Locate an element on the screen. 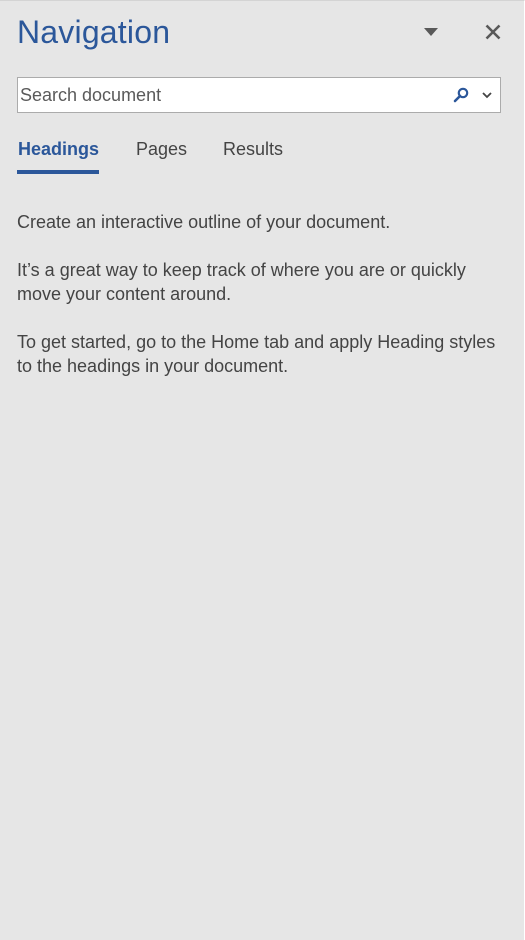 This screenshot has height=940, width=525. search-box is located at coordinates (259, 95).